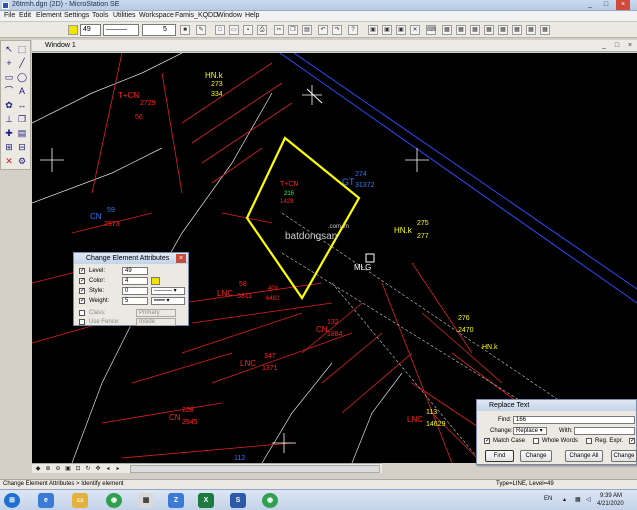 The width and height of the screenshot is (637, 510). Describe the element at coordinates (623, 5) in the screenshot. I see `close-button: ×` at that location.